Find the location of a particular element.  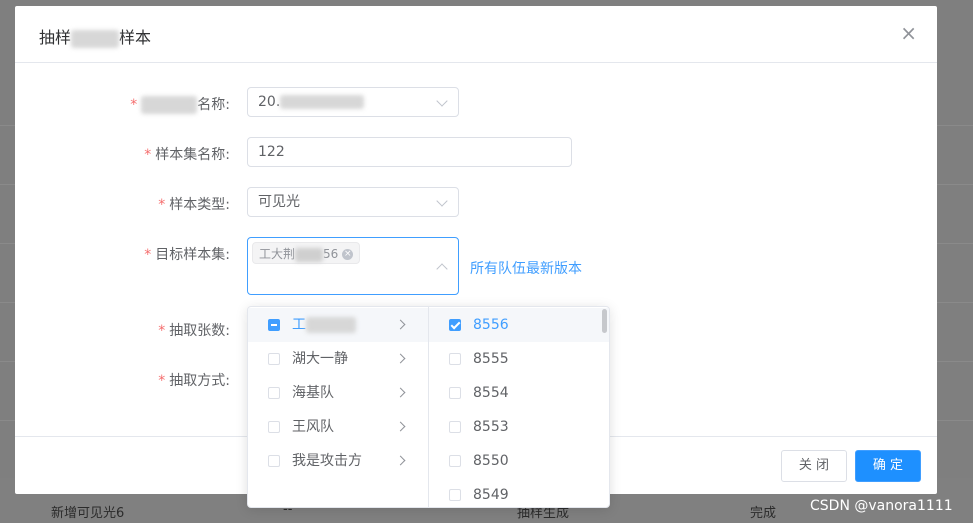

version-label: 8549 is located at coordinates (491, 495).